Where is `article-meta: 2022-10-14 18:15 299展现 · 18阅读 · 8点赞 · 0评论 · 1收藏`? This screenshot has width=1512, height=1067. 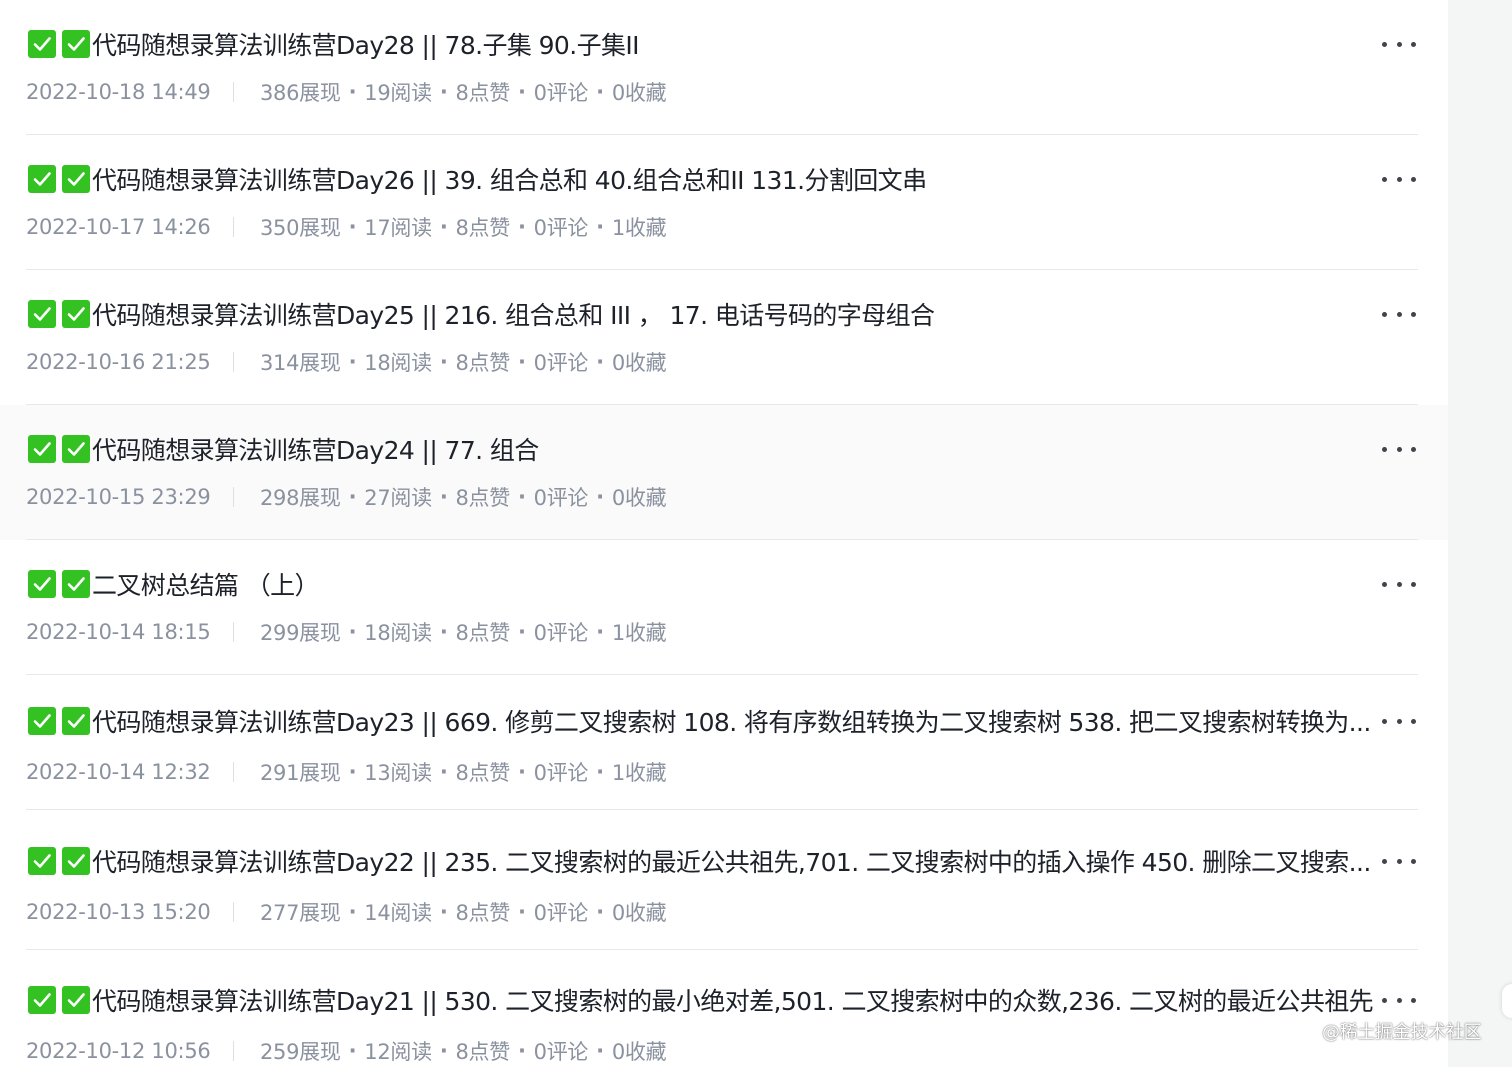
article-meta: 2022-10-14 18:15 299展现 · 18阅读 · 8点赞 · 0评论 · 1收藏 is located at coordinates (346, 632).